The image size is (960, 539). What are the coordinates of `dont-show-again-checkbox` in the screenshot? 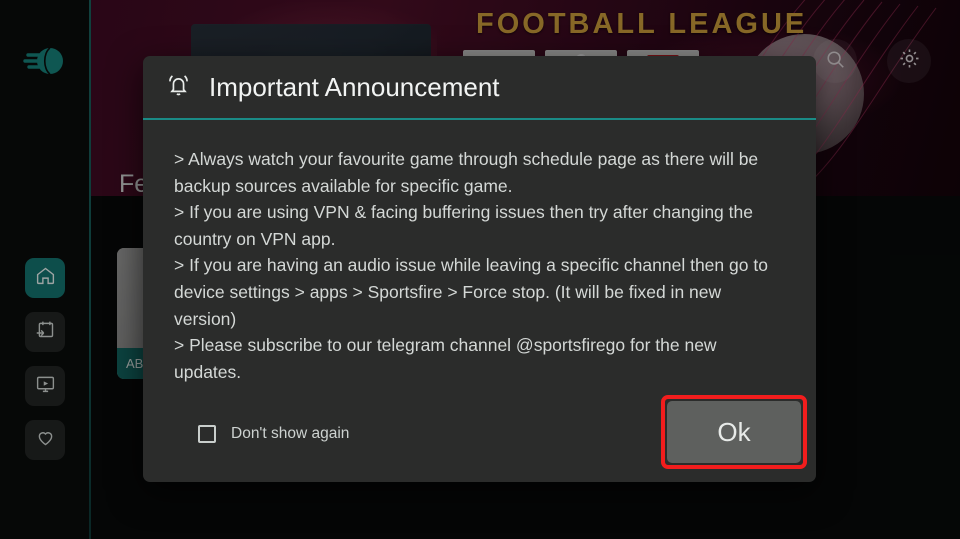 It's located at (207, 434).